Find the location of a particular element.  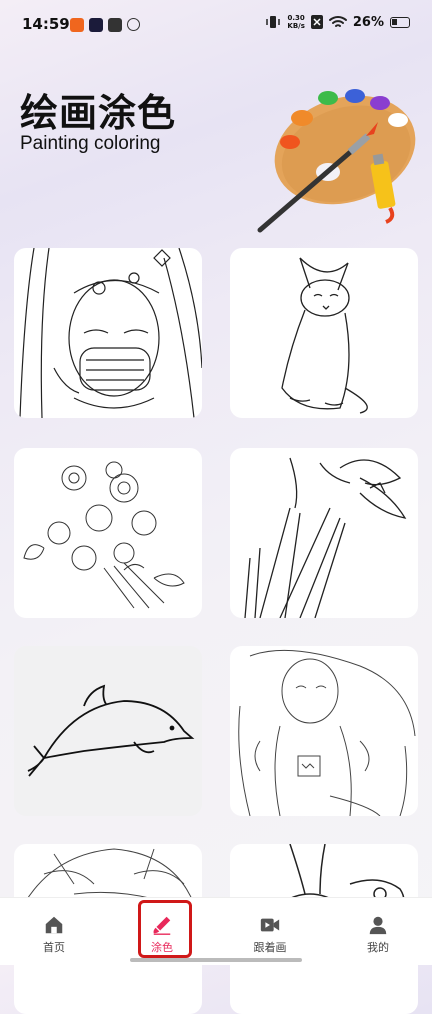

tab-home: 首页 is located at coordinates (54, 931).